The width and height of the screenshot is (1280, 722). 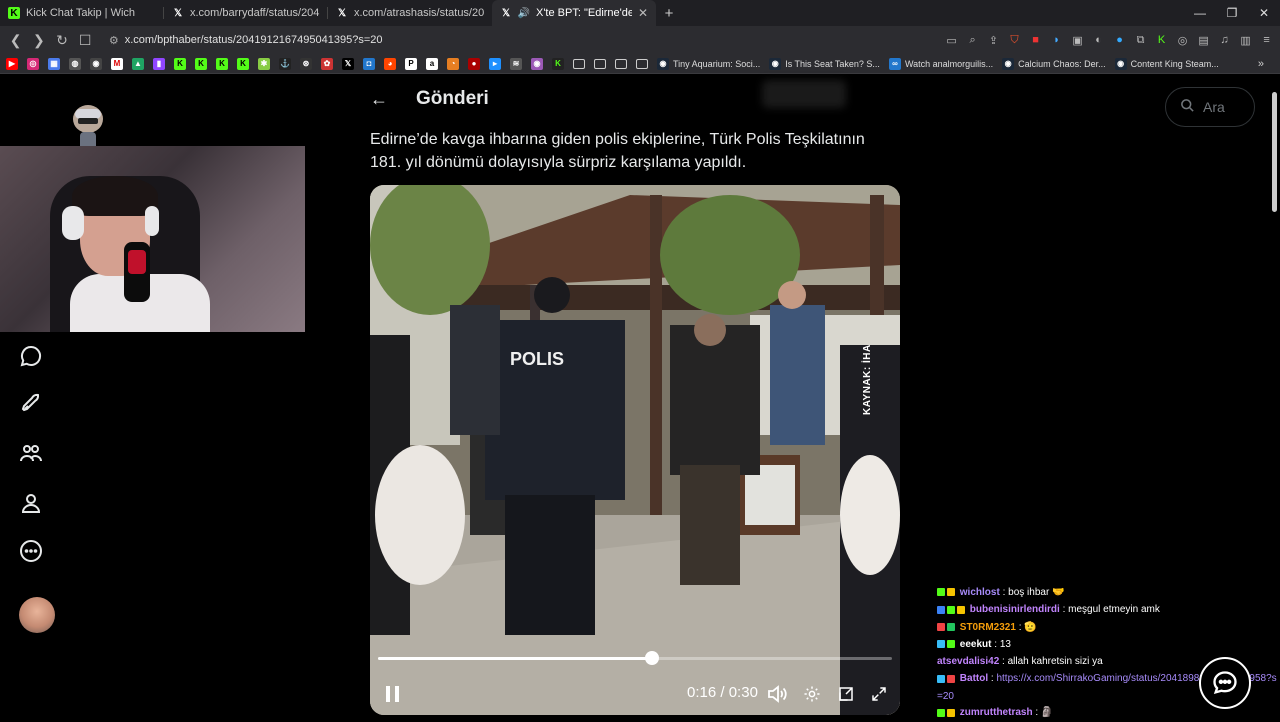 What do you see at coordinates (524, 13) in the screenshot?
I see `speaker-icon: 🔊` at bounding box center [524, 13].